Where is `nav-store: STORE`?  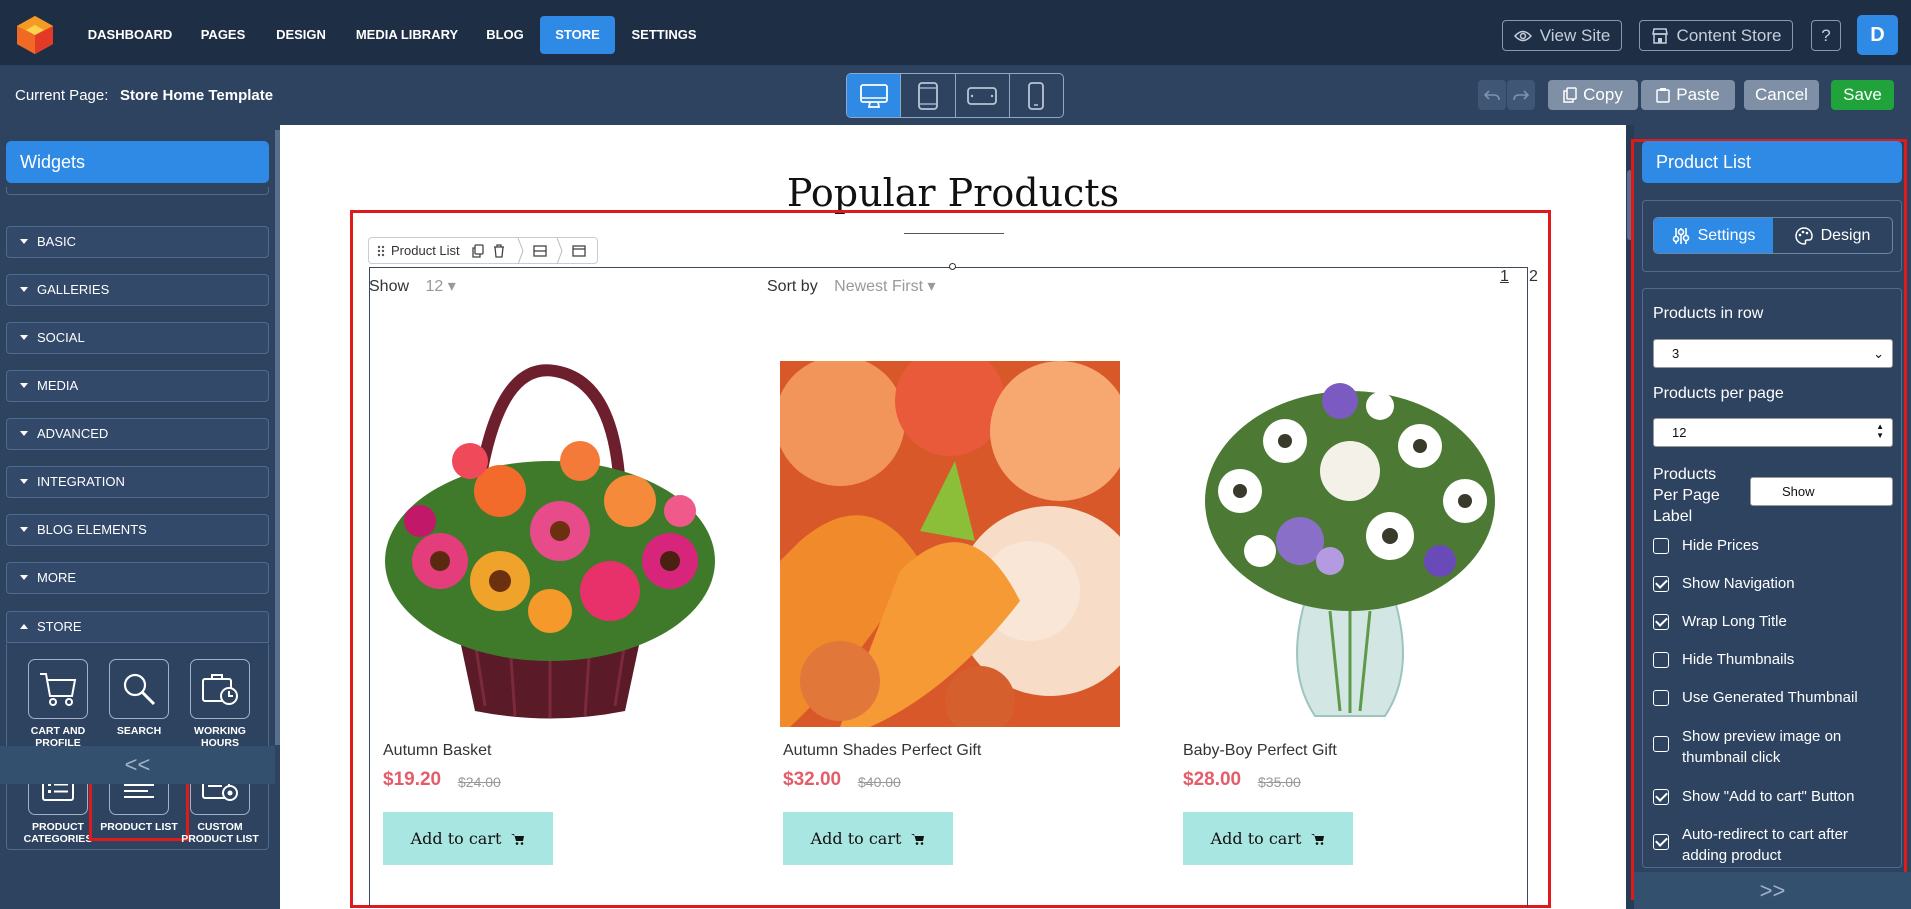
nav-store: STORE is located at coordinates (577, 35).